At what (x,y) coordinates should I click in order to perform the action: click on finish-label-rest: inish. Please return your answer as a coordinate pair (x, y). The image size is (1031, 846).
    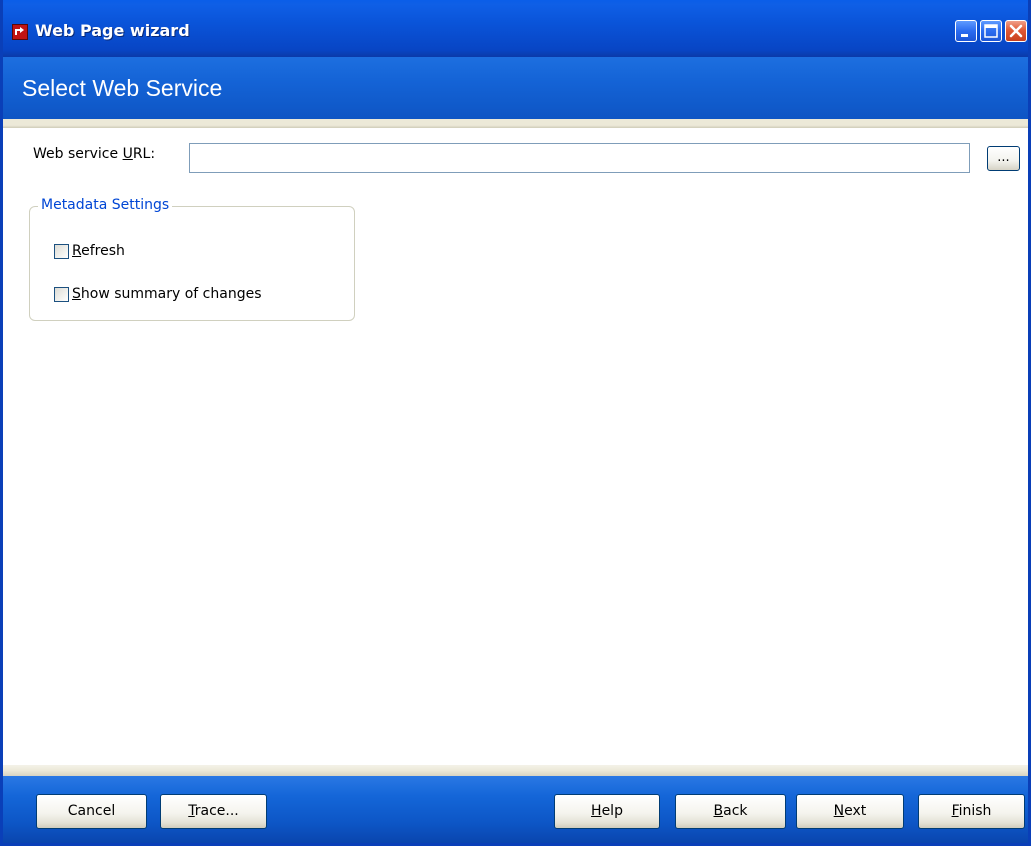
    Looking at the image, I should click on (975, 811).